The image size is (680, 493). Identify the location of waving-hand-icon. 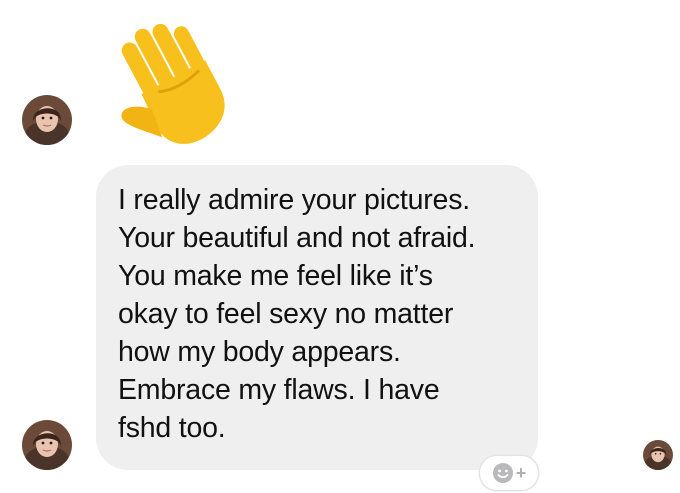
(178, 82).